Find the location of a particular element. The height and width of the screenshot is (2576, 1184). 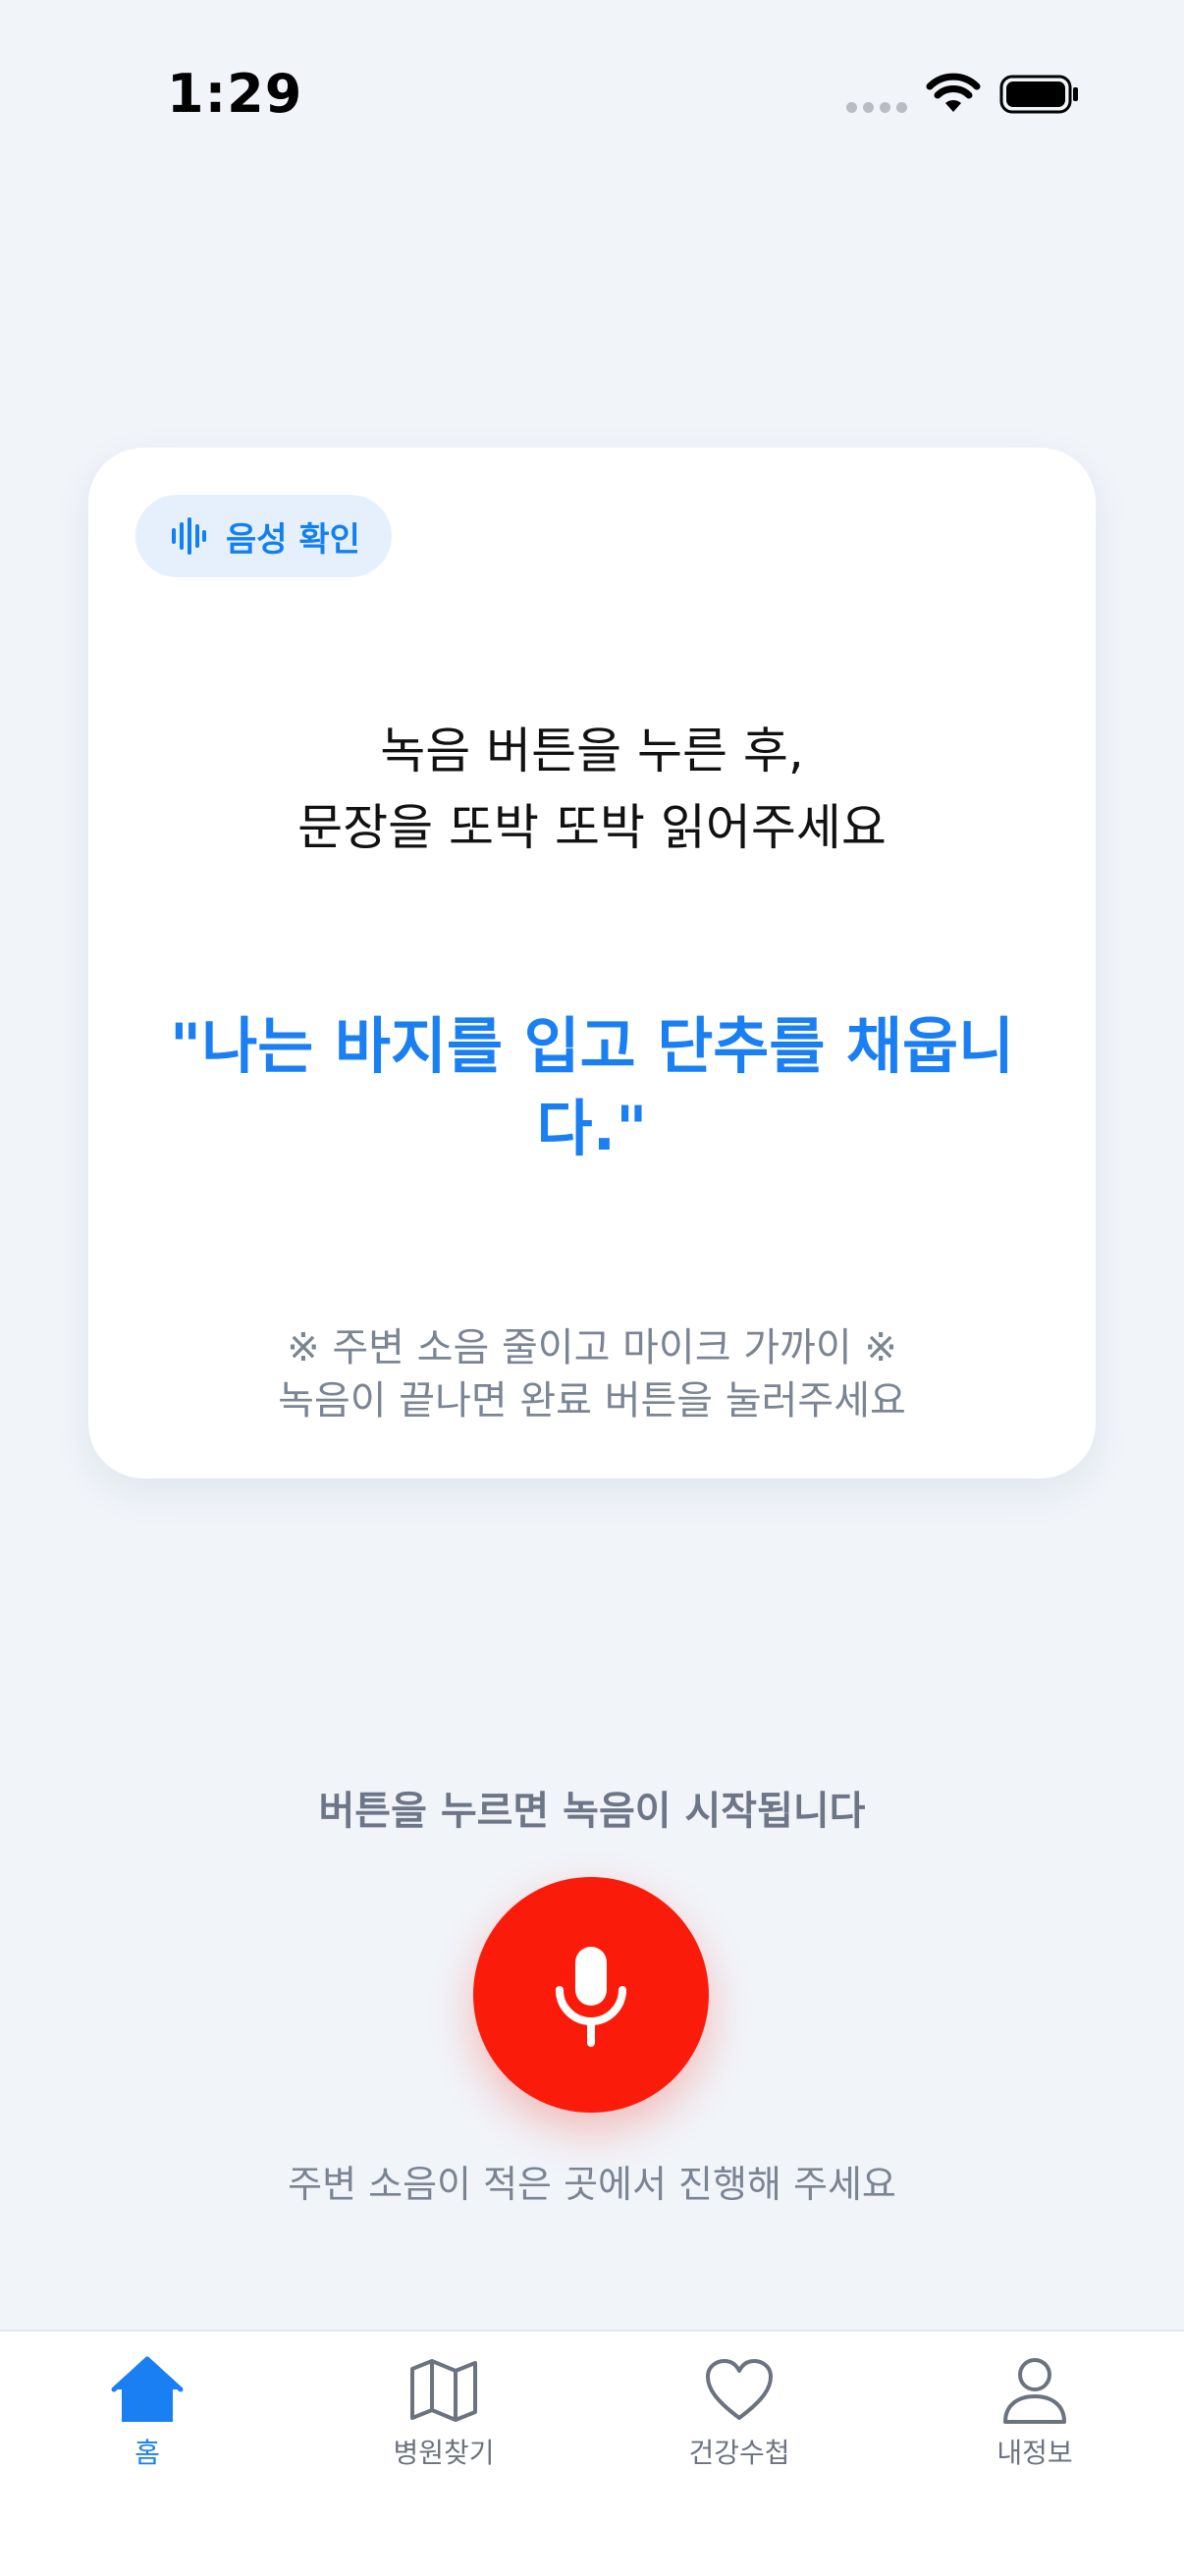

record-button is located at coordinates (591, 1995).